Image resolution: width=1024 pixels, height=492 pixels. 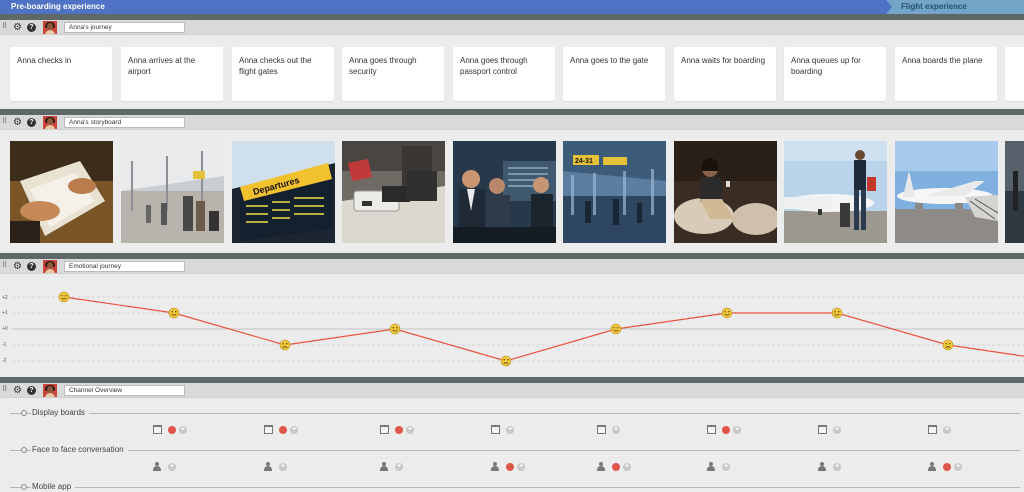 I want to click on stage-pre-boarding: Pre-boarding experience, so click(x=446, y=7).